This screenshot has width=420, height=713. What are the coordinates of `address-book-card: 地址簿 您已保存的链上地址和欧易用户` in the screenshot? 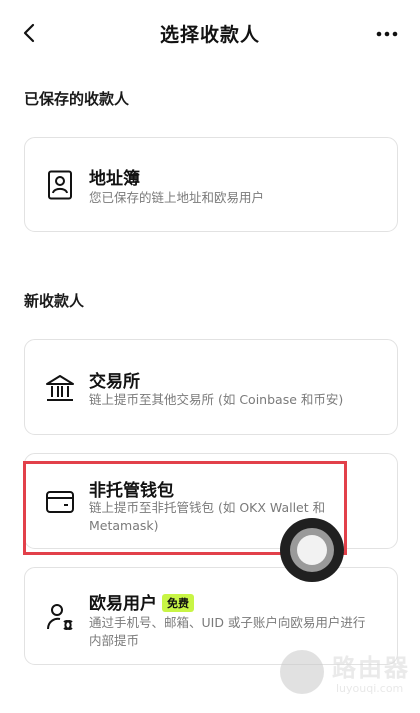 It's located at (211, 184).